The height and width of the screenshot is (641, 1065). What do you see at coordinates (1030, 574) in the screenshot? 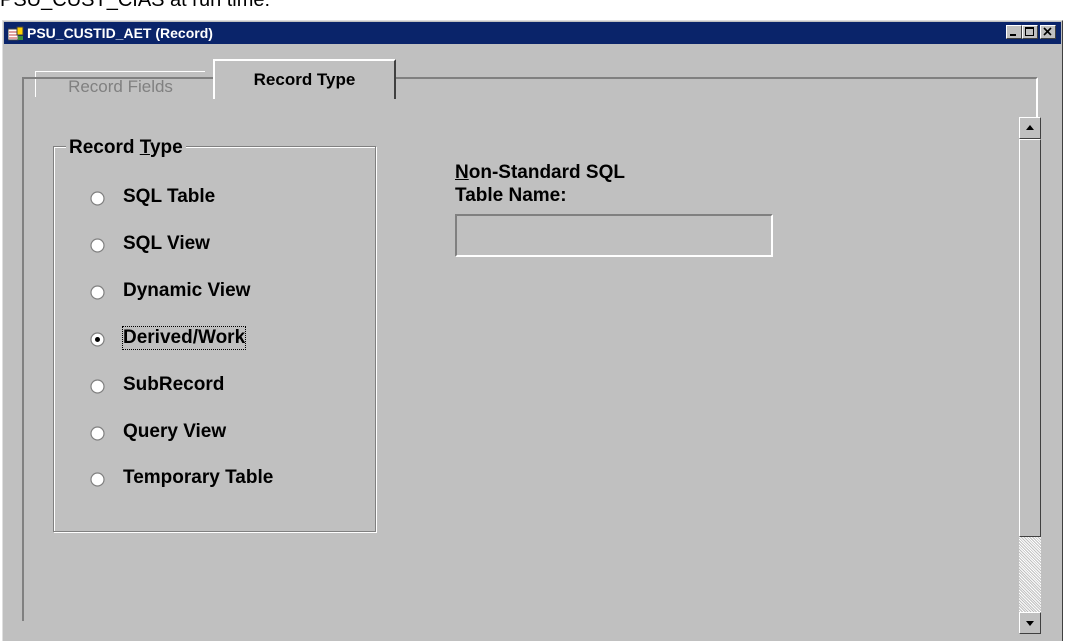
I see `scroll-track` at bounding box center [1030, 574].